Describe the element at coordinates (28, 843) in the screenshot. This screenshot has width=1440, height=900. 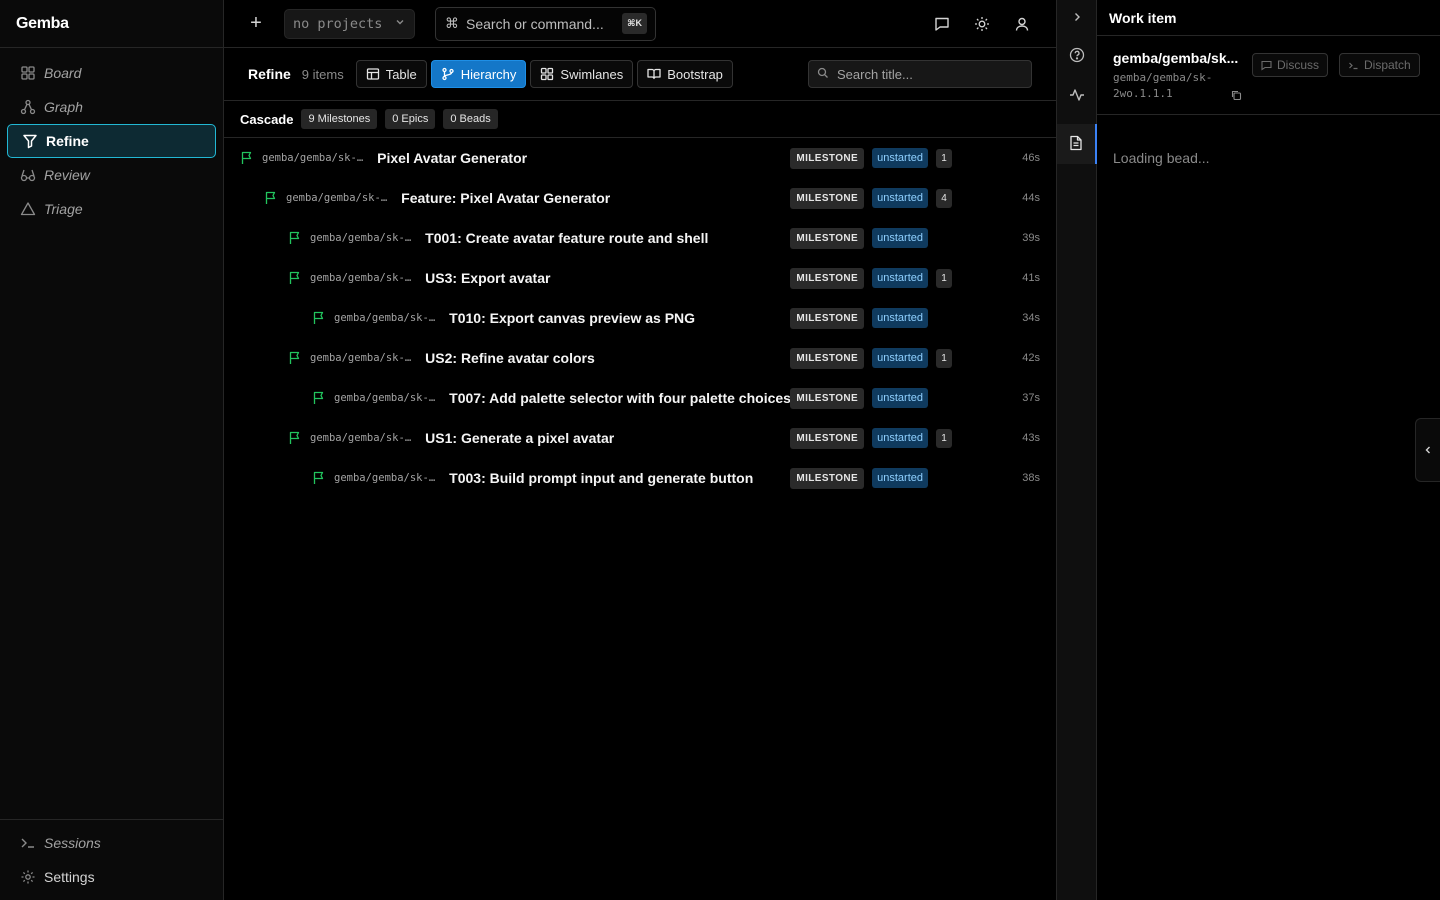
I see `terminal-icon` at that location.